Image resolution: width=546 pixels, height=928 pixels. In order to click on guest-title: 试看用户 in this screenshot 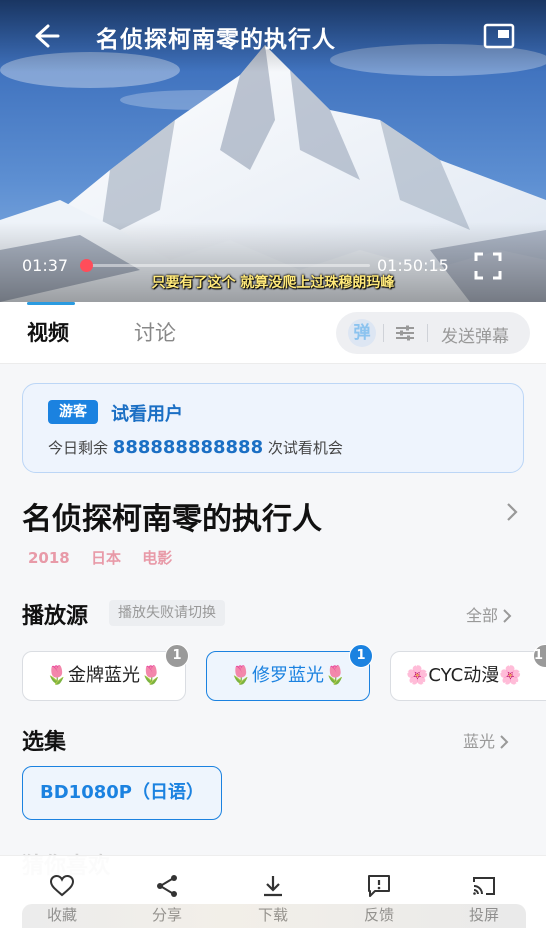, I will do `click(147, 414)`.